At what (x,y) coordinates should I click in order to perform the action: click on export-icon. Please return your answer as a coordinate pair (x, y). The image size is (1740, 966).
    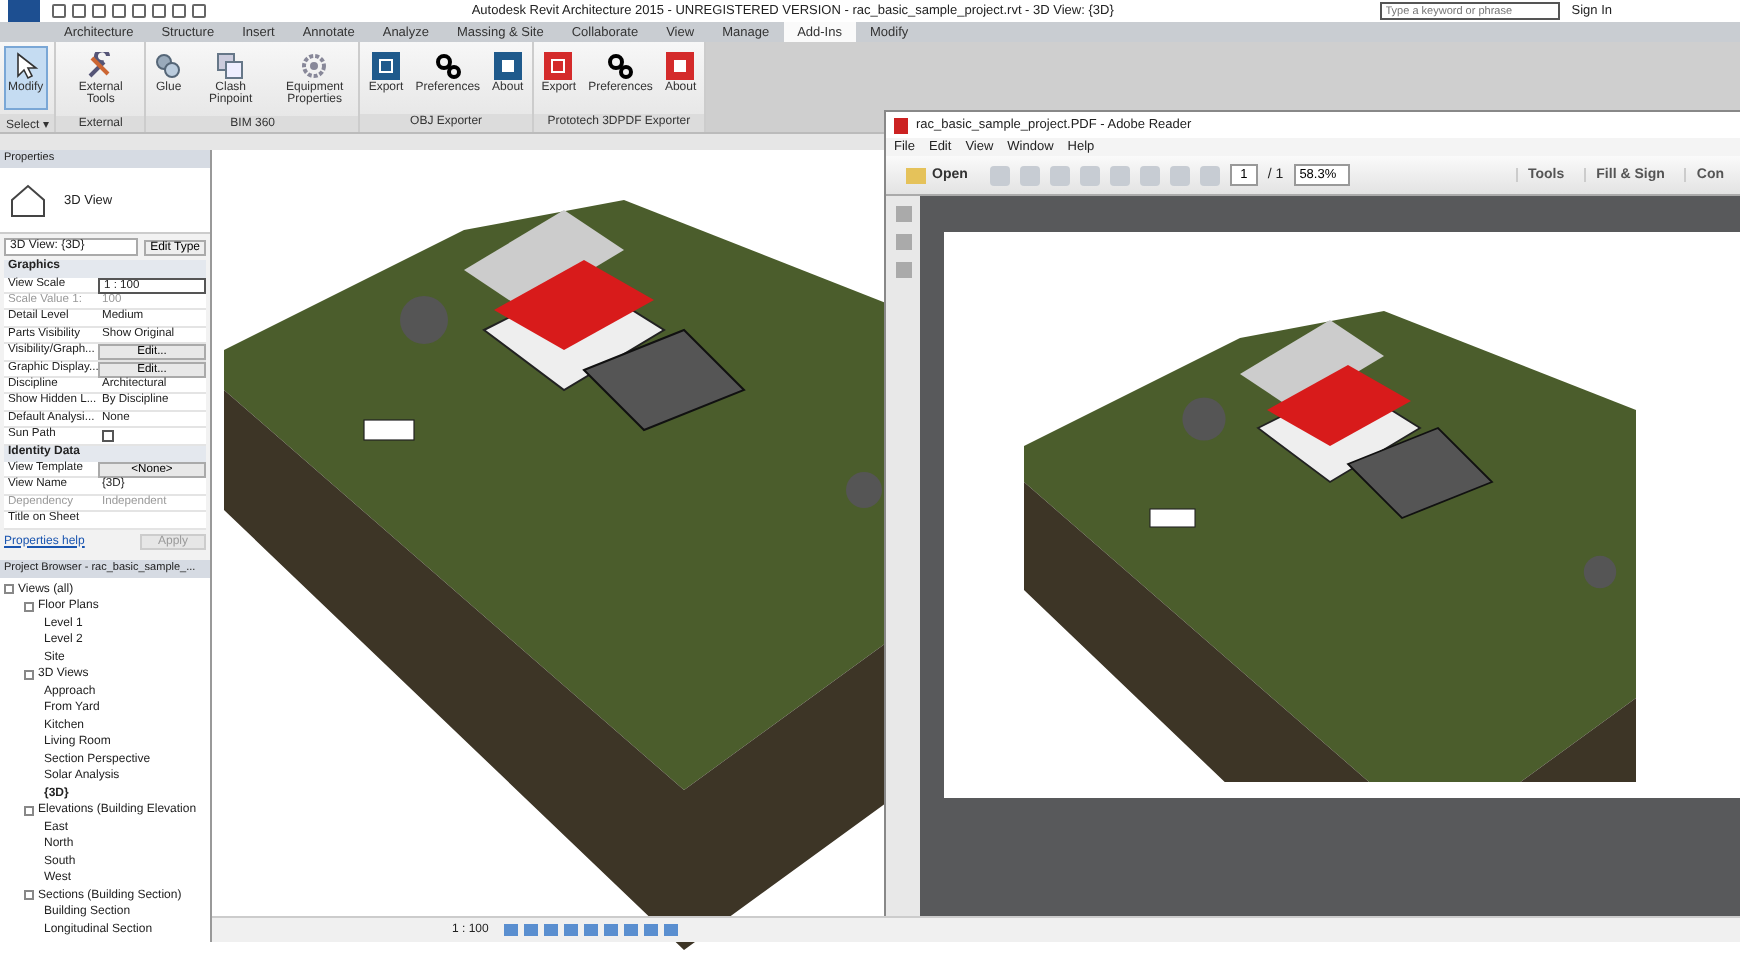
    Looking at the image, I should click on (386, 66).